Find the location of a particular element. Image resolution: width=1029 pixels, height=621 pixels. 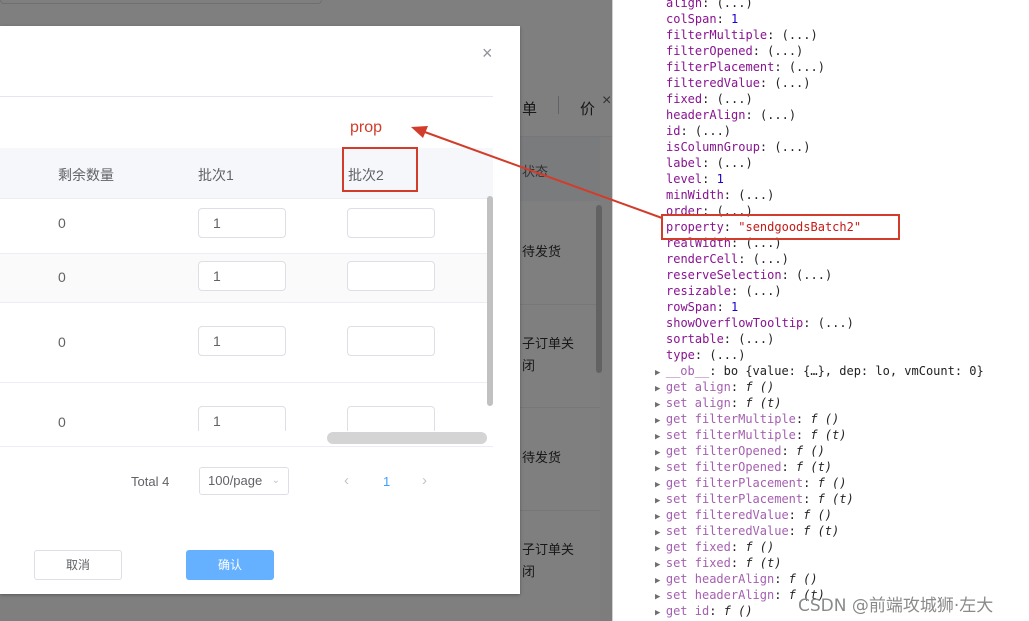

annotation-arrow-layer is located at coordinates (537, 172).